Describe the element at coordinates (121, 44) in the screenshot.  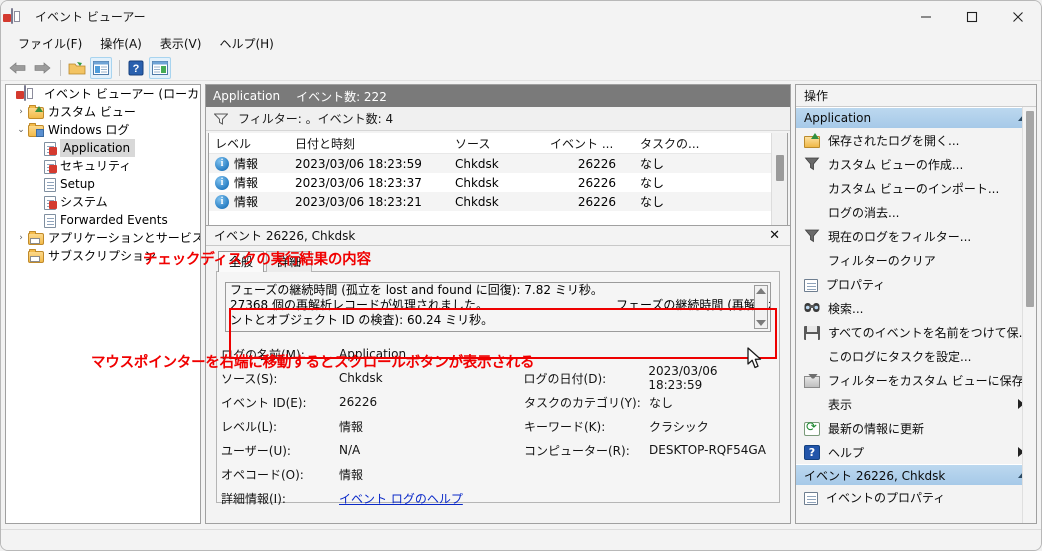
I see `menu-action: 操作(A)` at that location.